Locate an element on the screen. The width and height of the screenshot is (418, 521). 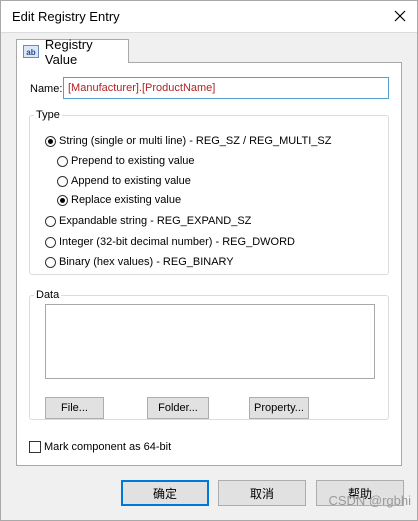
radio-label: Replace existing value is located at coordinates (126, 200).